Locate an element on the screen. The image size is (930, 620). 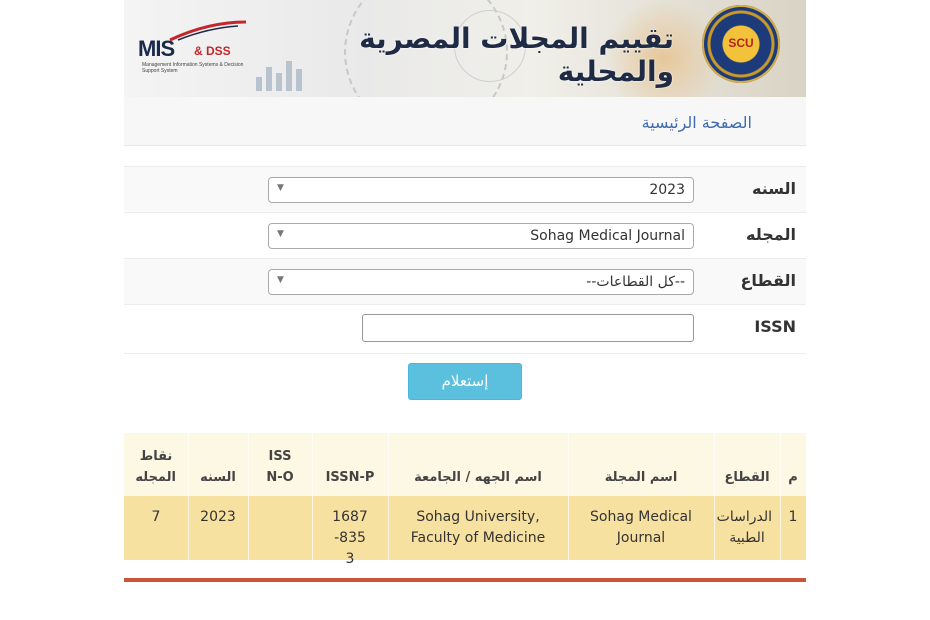
sector-select: --كل القطاعات-- ▼ is located at coordinates (481, 282).